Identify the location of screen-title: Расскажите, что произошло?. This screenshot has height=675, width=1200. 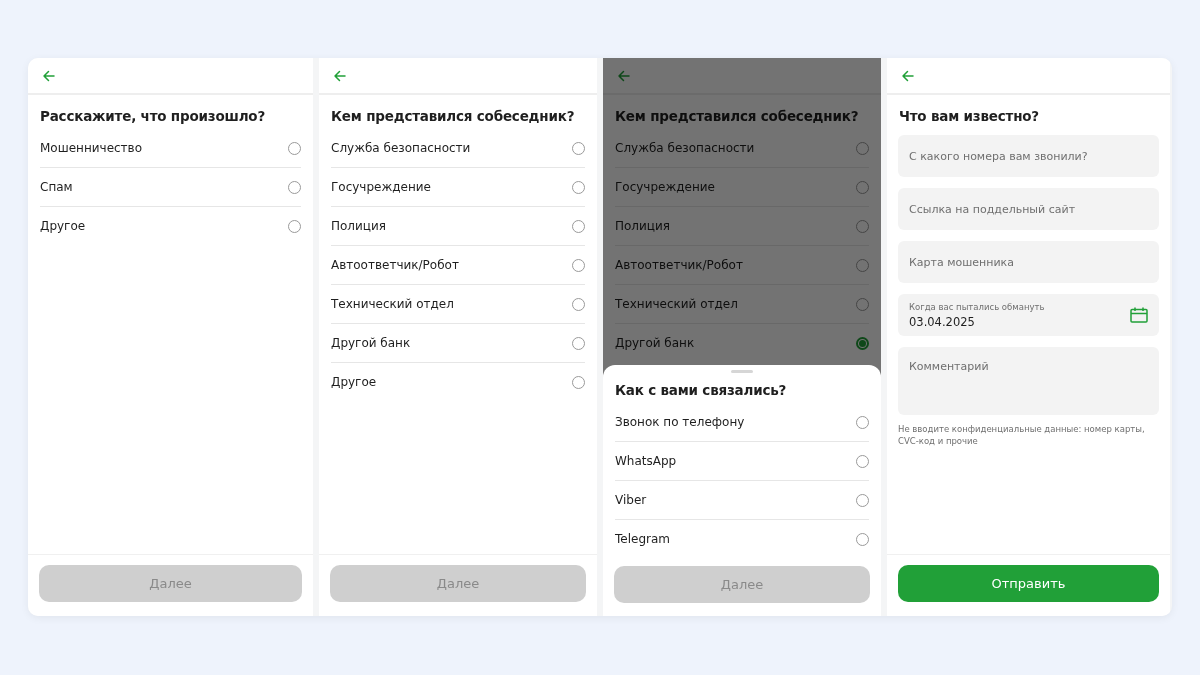
(153, 116).